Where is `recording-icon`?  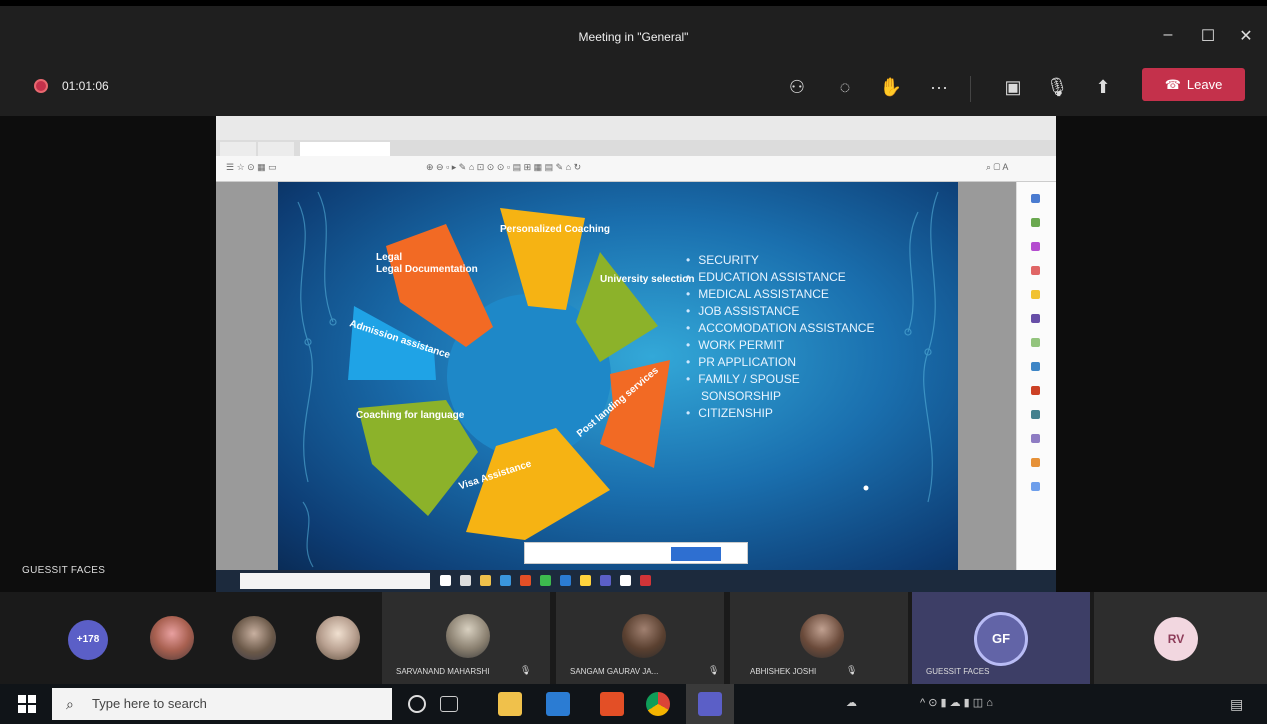
recording-icon is located at coordinates (41, 86).